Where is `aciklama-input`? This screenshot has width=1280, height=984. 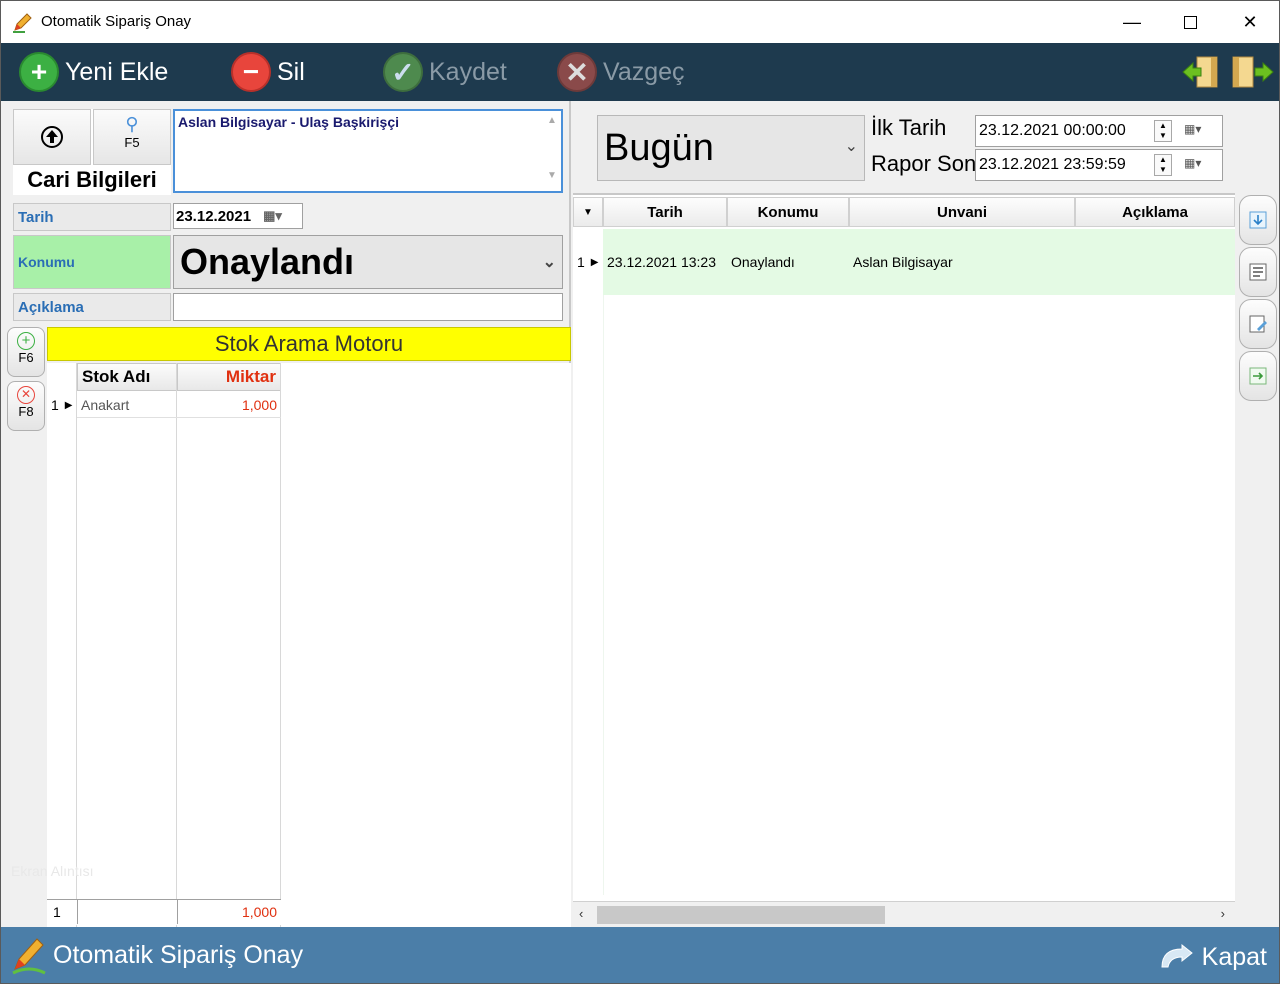
aciklama-input is located at coordinates (368, 307).